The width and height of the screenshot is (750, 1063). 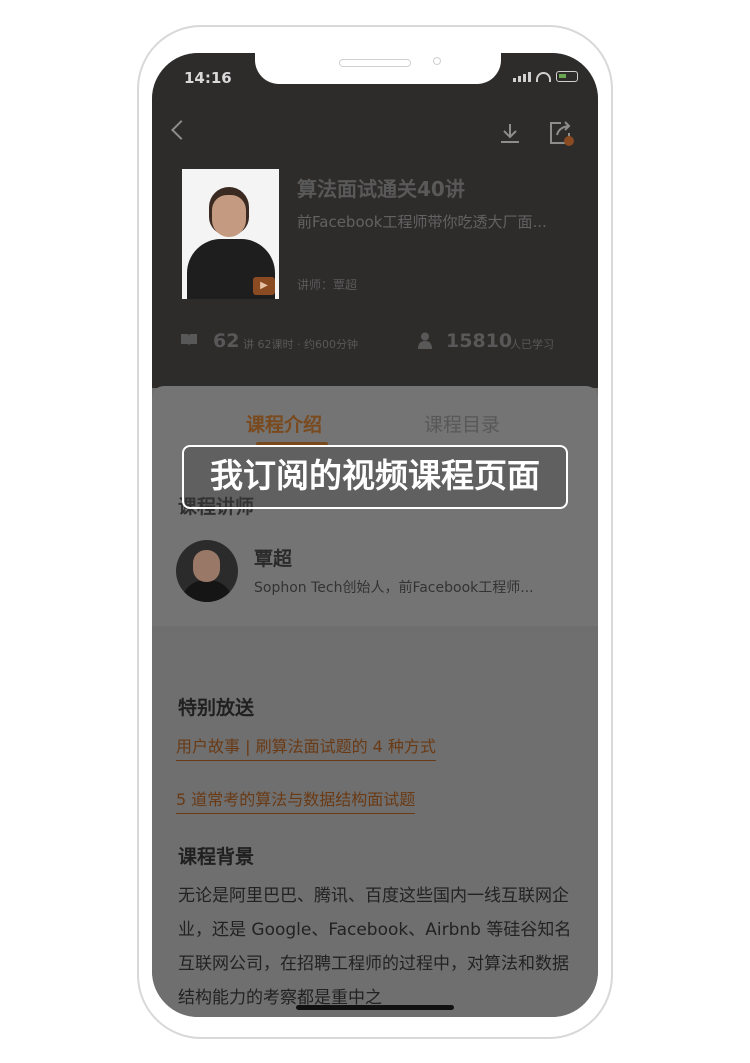 What do you see at coordinates (264, 286) in the screenshot?
I see `video-badge-icon: ▶` at bounding box center [264, 286].